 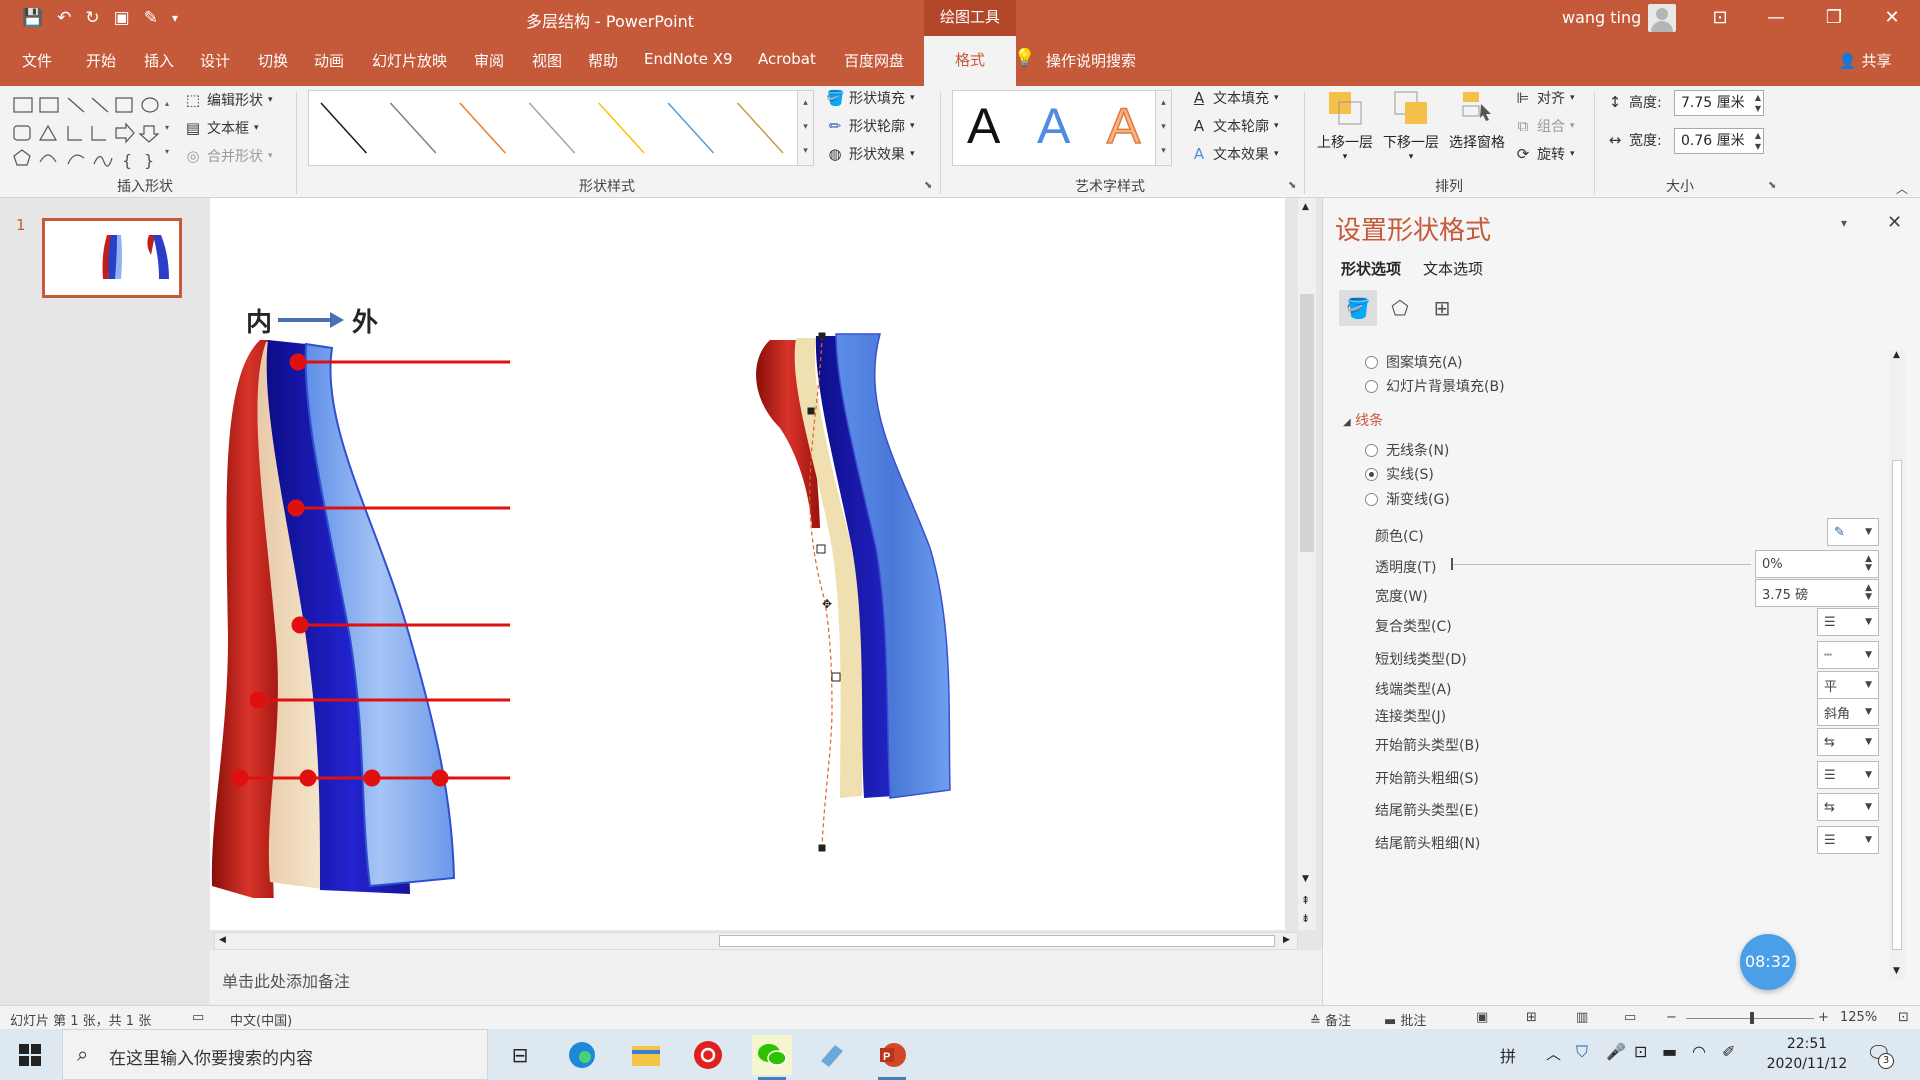 I want to click on pane-options-icon: ▾, so click(x=1844, y=223).